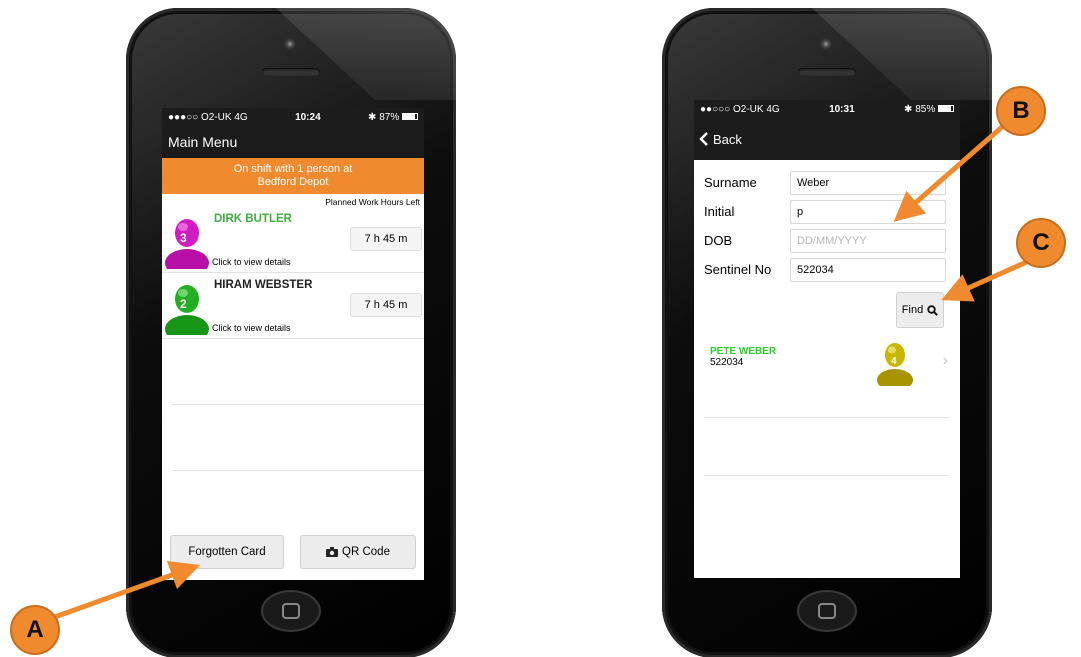 This screenshot has width=1081, height=657. I want to click on search-icon, so click(933, 310).